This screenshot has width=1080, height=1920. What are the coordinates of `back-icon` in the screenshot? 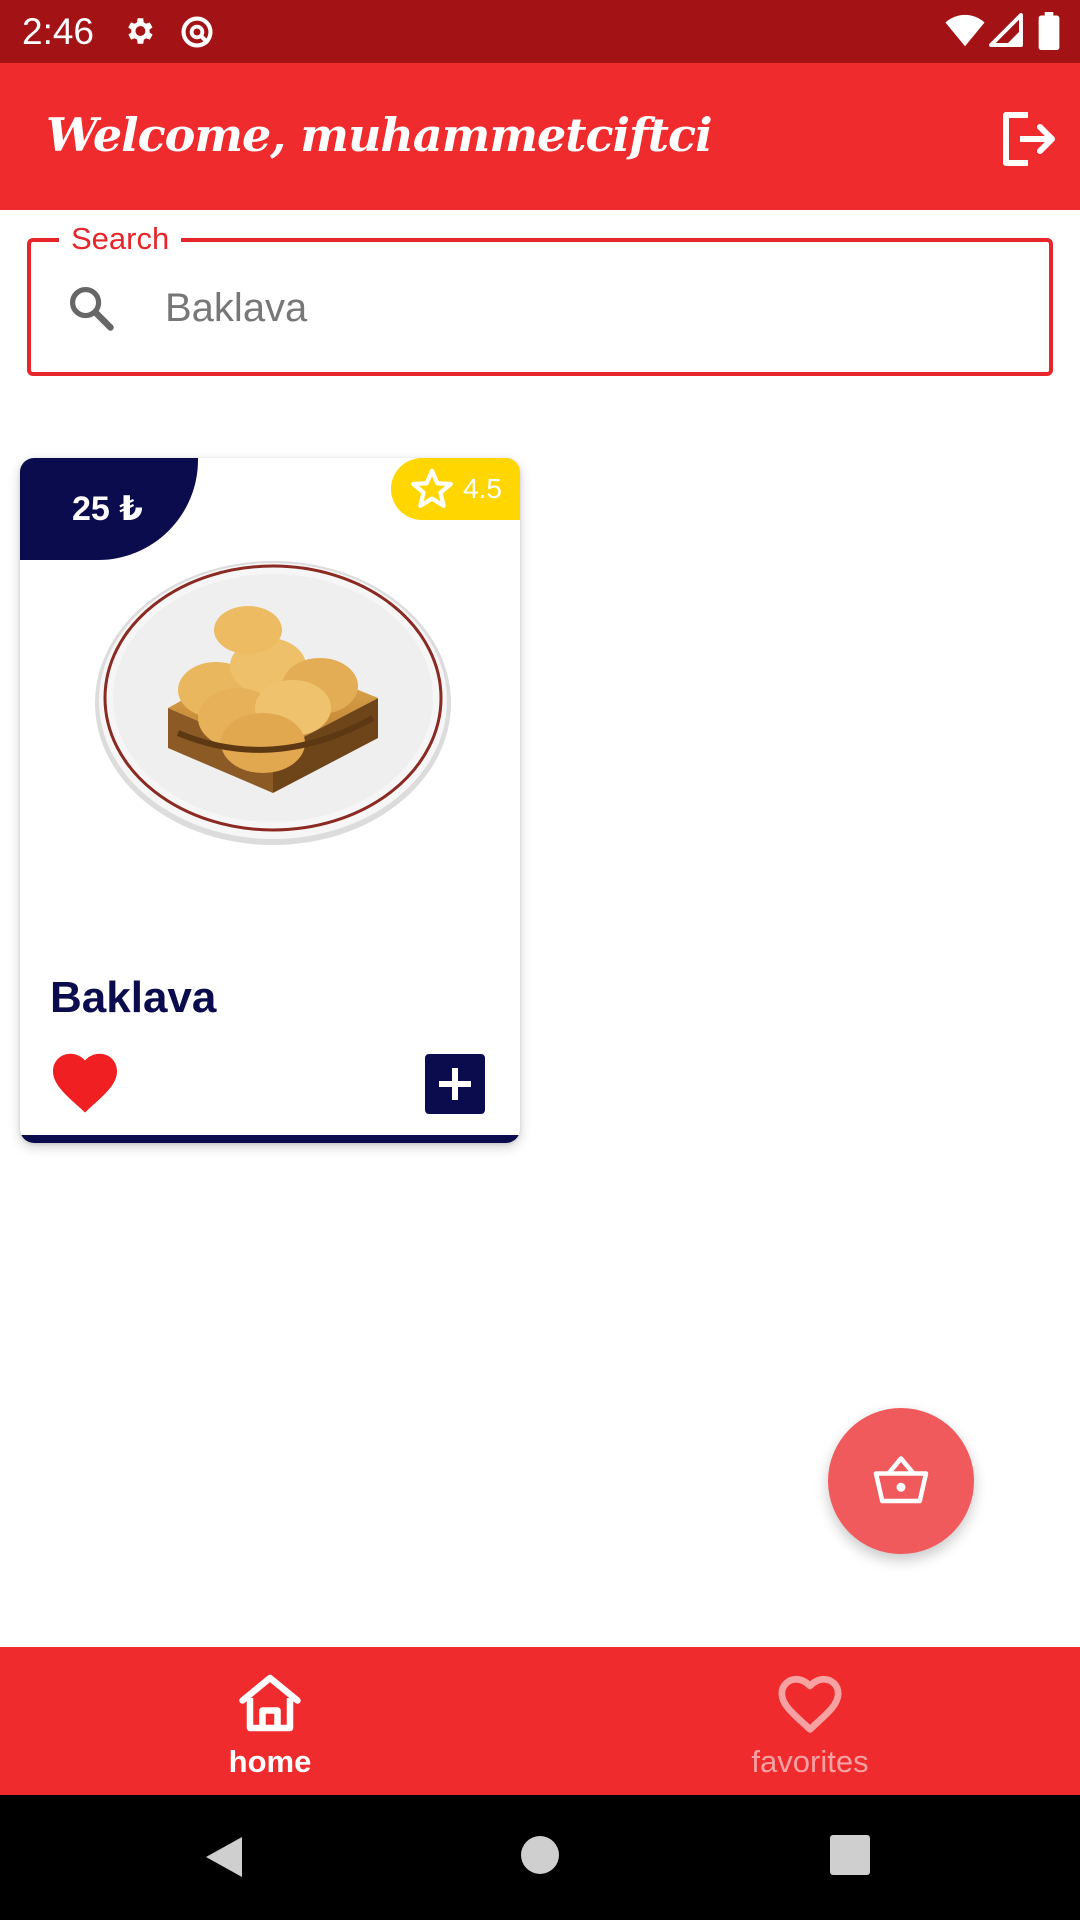 It's located at (224, 1857).